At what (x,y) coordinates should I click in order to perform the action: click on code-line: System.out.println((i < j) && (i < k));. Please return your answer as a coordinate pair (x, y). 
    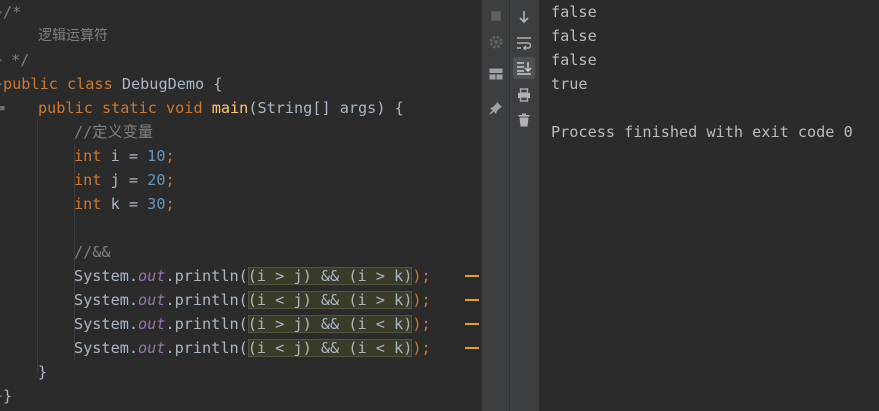
    Looking at the image, I should click on (252, 348).